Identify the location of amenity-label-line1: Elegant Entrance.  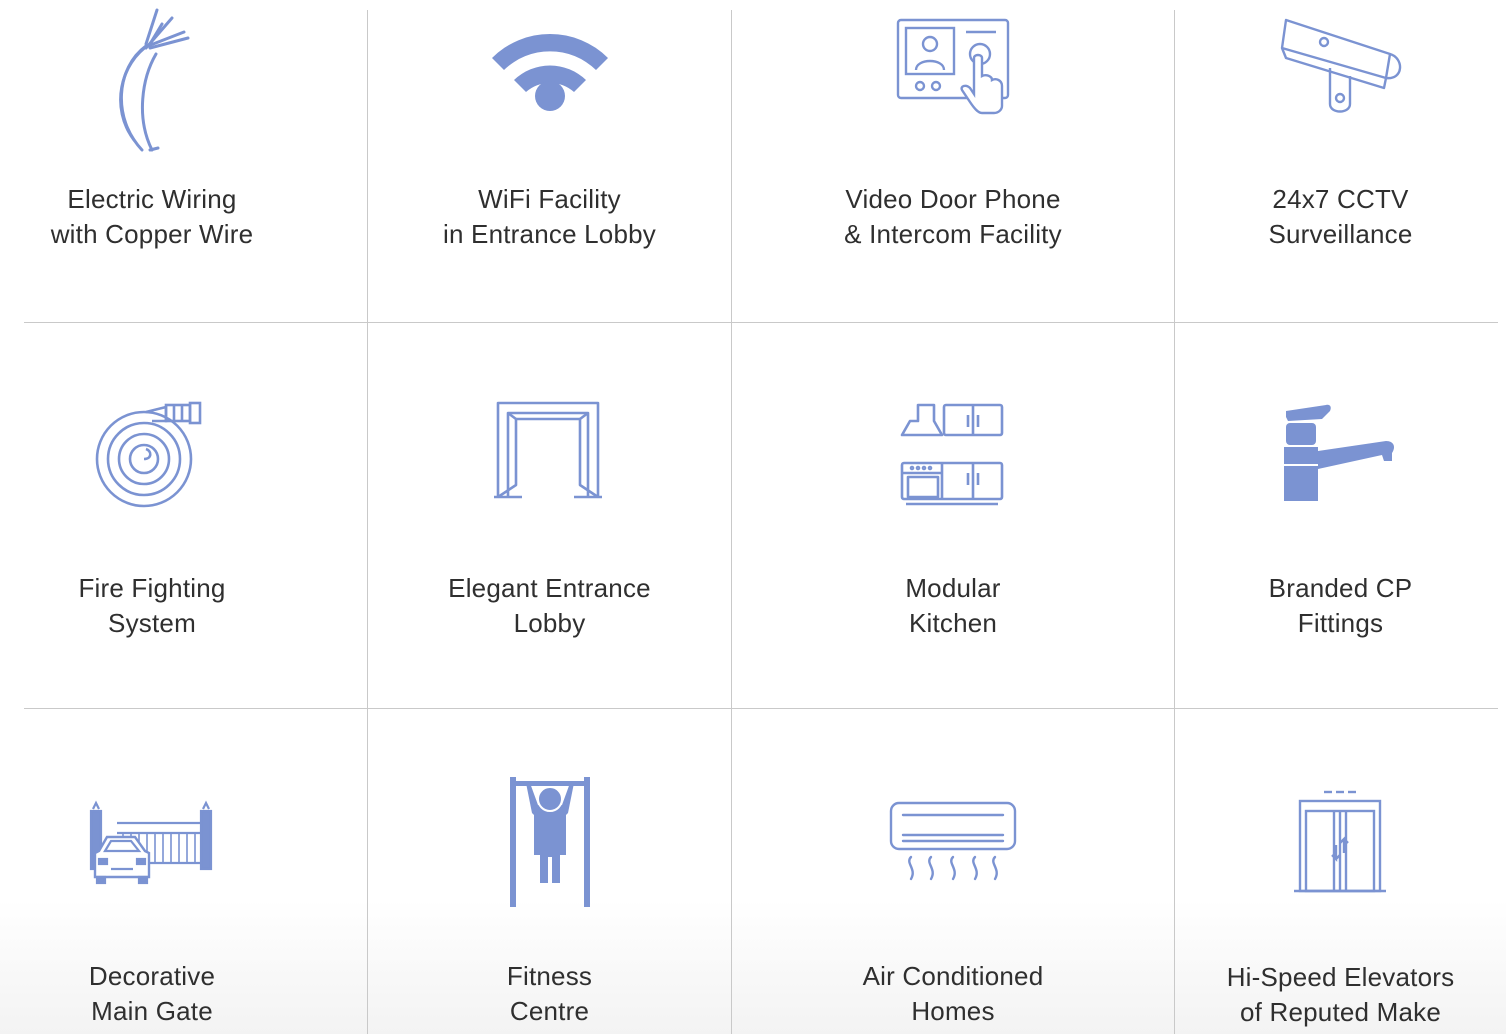
(549, 588).